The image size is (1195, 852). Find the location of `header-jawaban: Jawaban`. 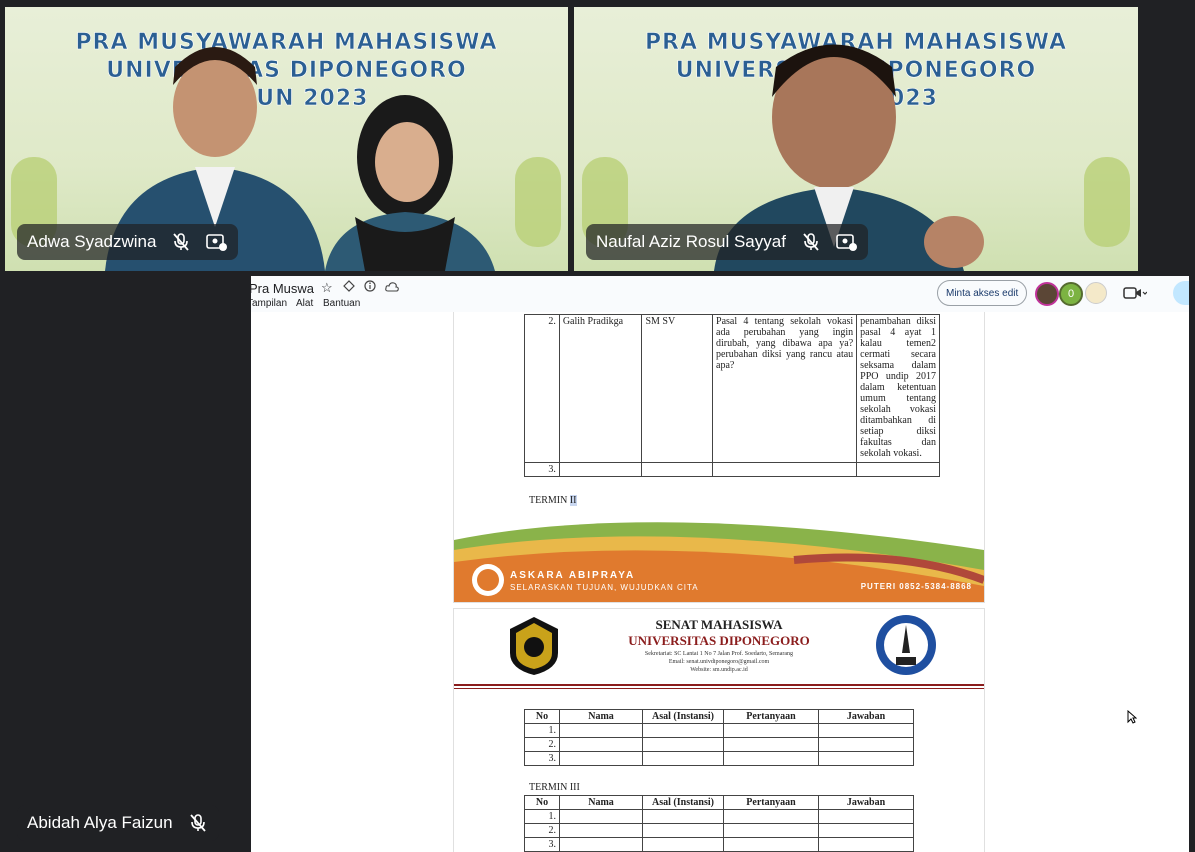

header-jawaban: Jawaban is located at coordinates (866, 716).